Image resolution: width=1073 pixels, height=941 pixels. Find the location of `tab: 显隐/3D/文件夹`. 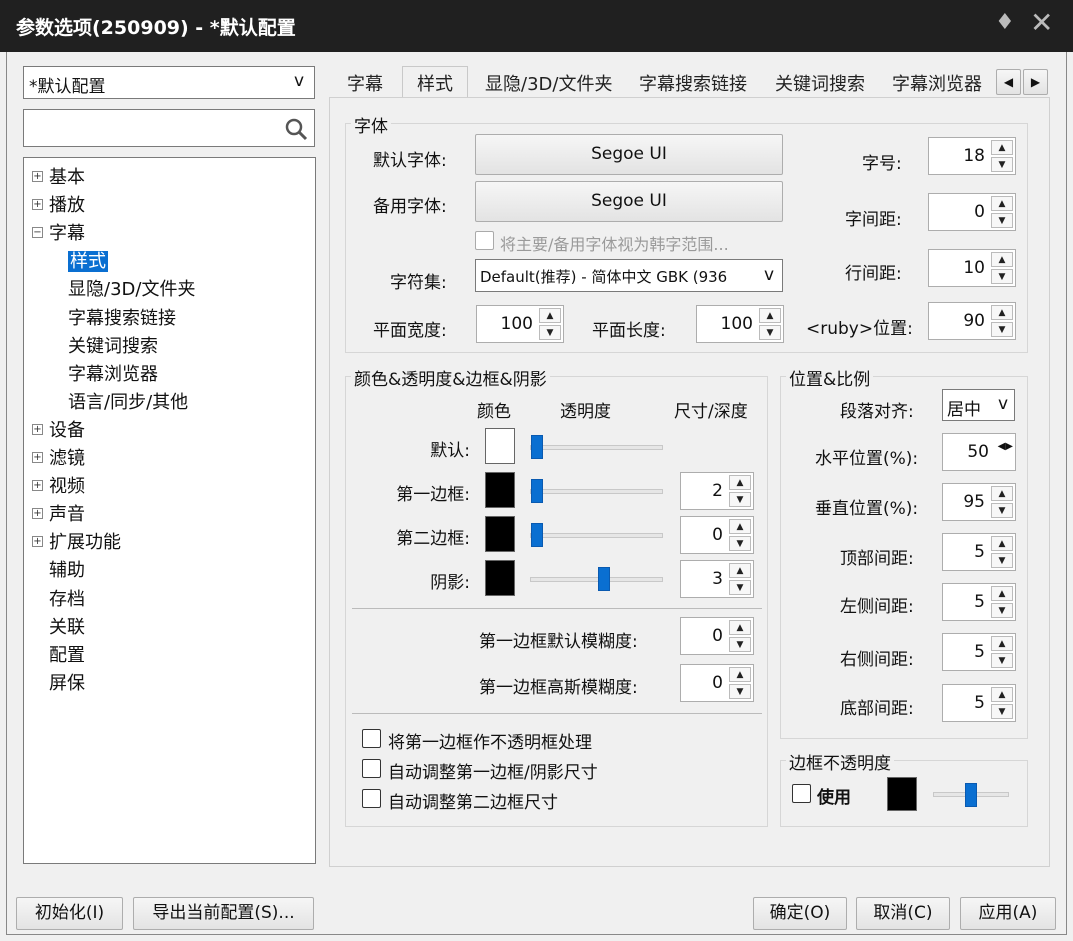

tab: 显隐/3D/文件夹 is located at coordinates (548, 83).